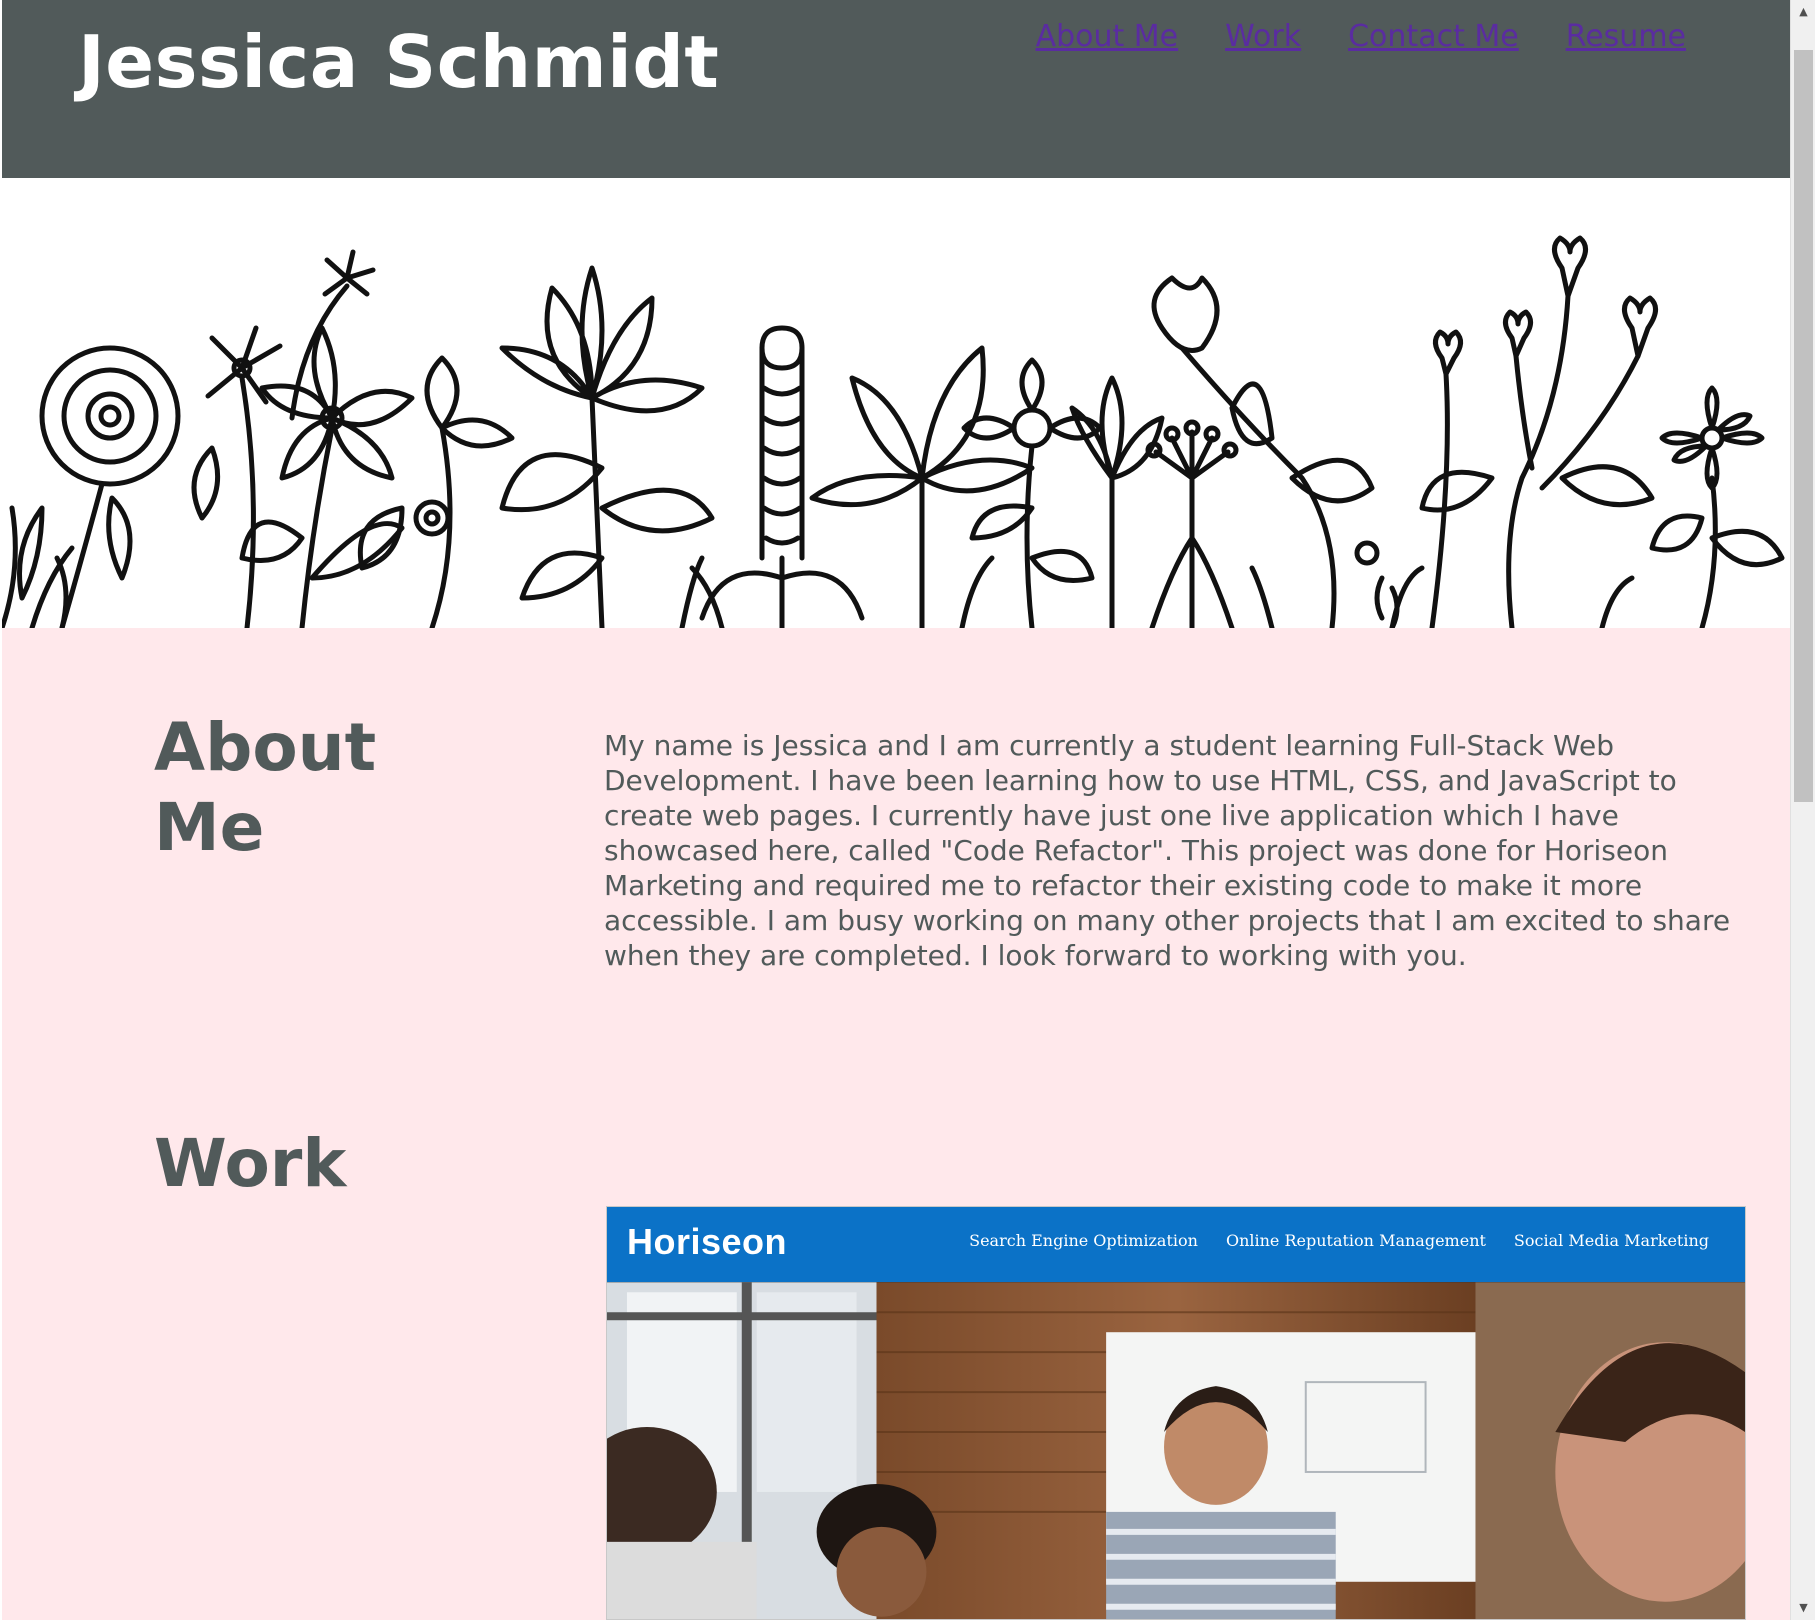 The image size is (1815, 1620). Describe the element at coordinates (399, 62) in the screenshot. I see `site-title: Jessica Schmidt` at that location.